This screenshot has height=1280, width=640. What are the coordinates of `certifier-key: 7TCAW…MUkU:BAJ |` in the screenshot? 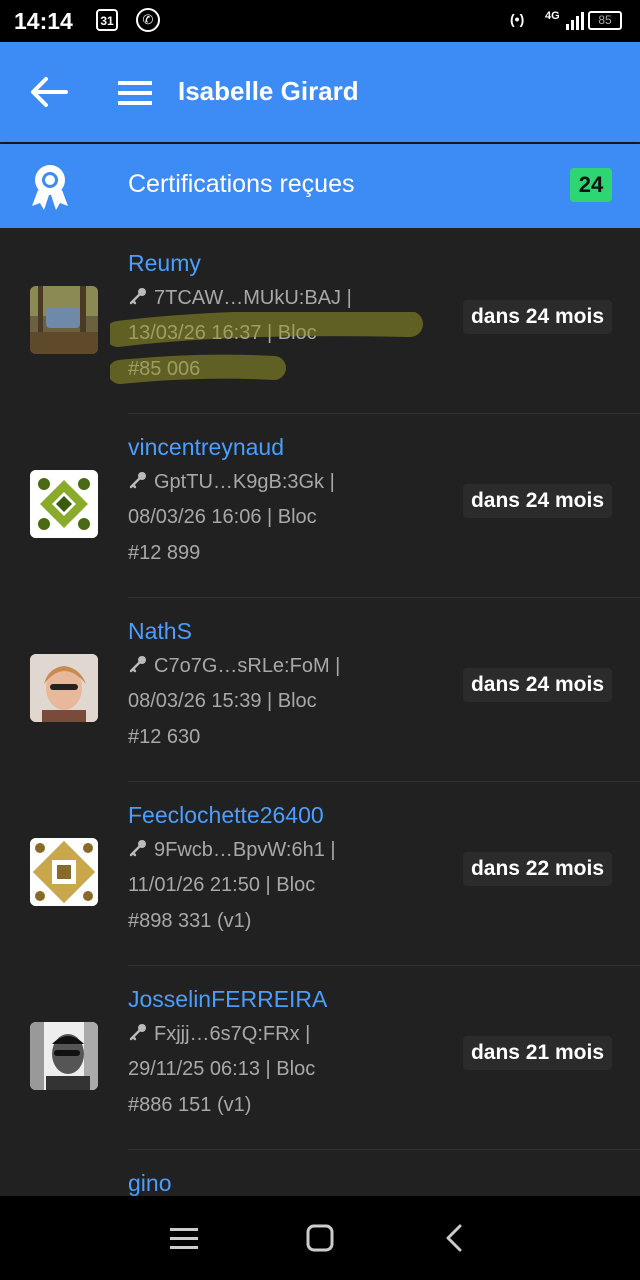 It's located at (240, 298).